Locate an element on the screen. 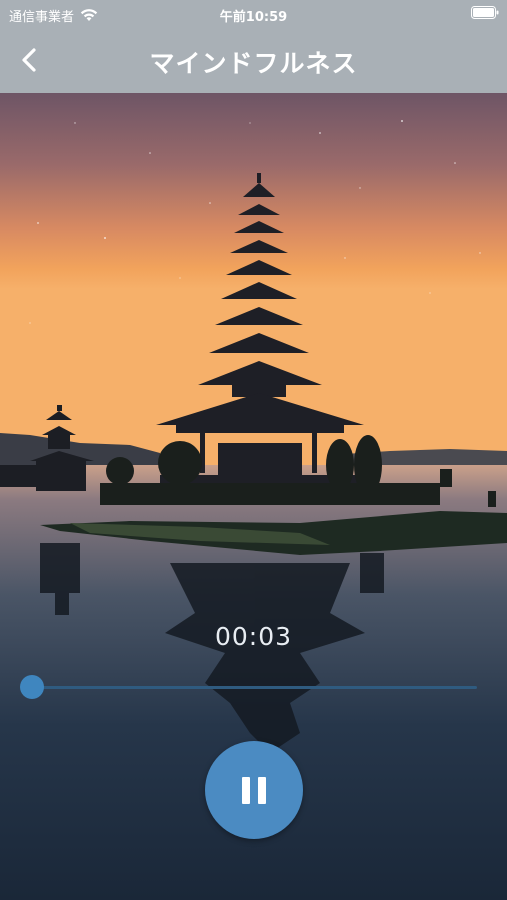  navigation-bar: マインドフルネス is located at coordinates (253, 60).